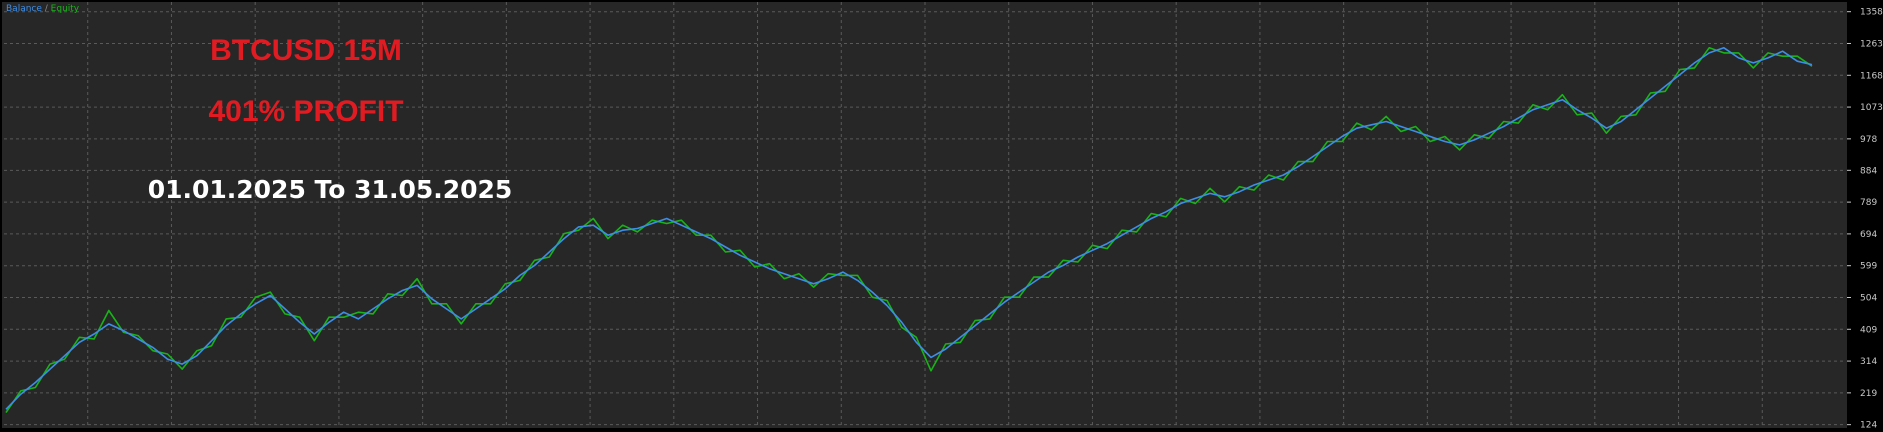  Describe the element at coordinates (24, 9) in the screenshot. I see `legend-balance: Balance` at that location.